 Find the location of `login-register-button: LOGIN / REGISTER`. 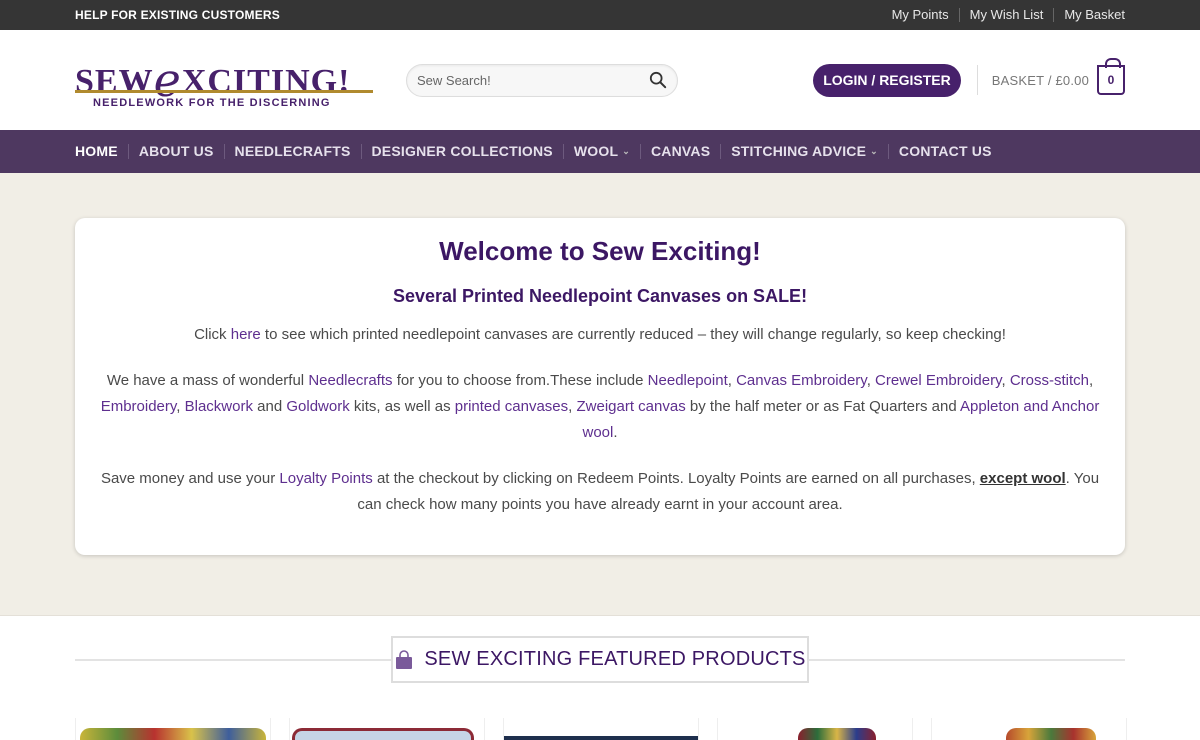

login-register-button: LOGIN / REGISTER is located at coordinates (887, 80).